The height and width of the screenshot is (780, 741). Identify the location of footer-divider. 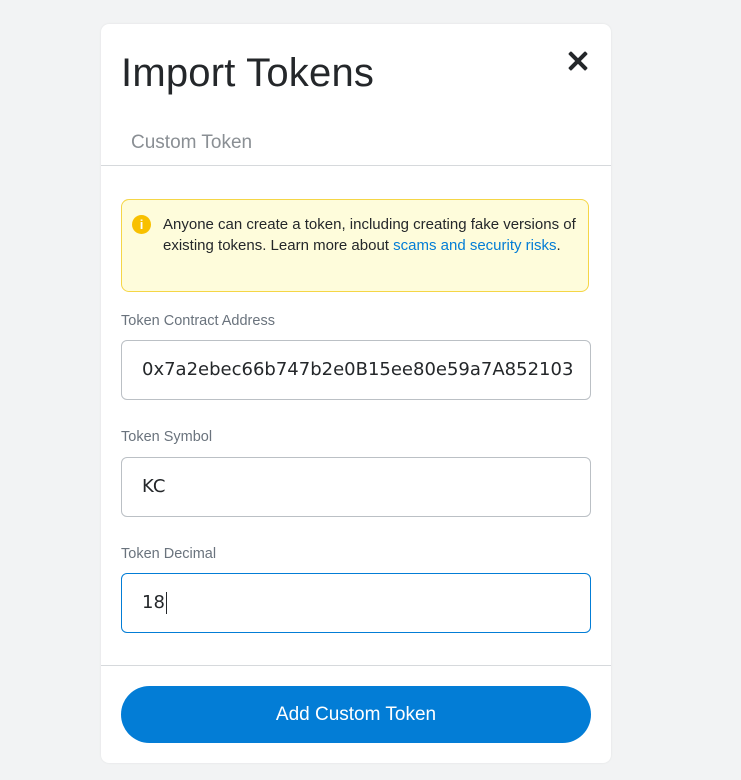
(356, 665).